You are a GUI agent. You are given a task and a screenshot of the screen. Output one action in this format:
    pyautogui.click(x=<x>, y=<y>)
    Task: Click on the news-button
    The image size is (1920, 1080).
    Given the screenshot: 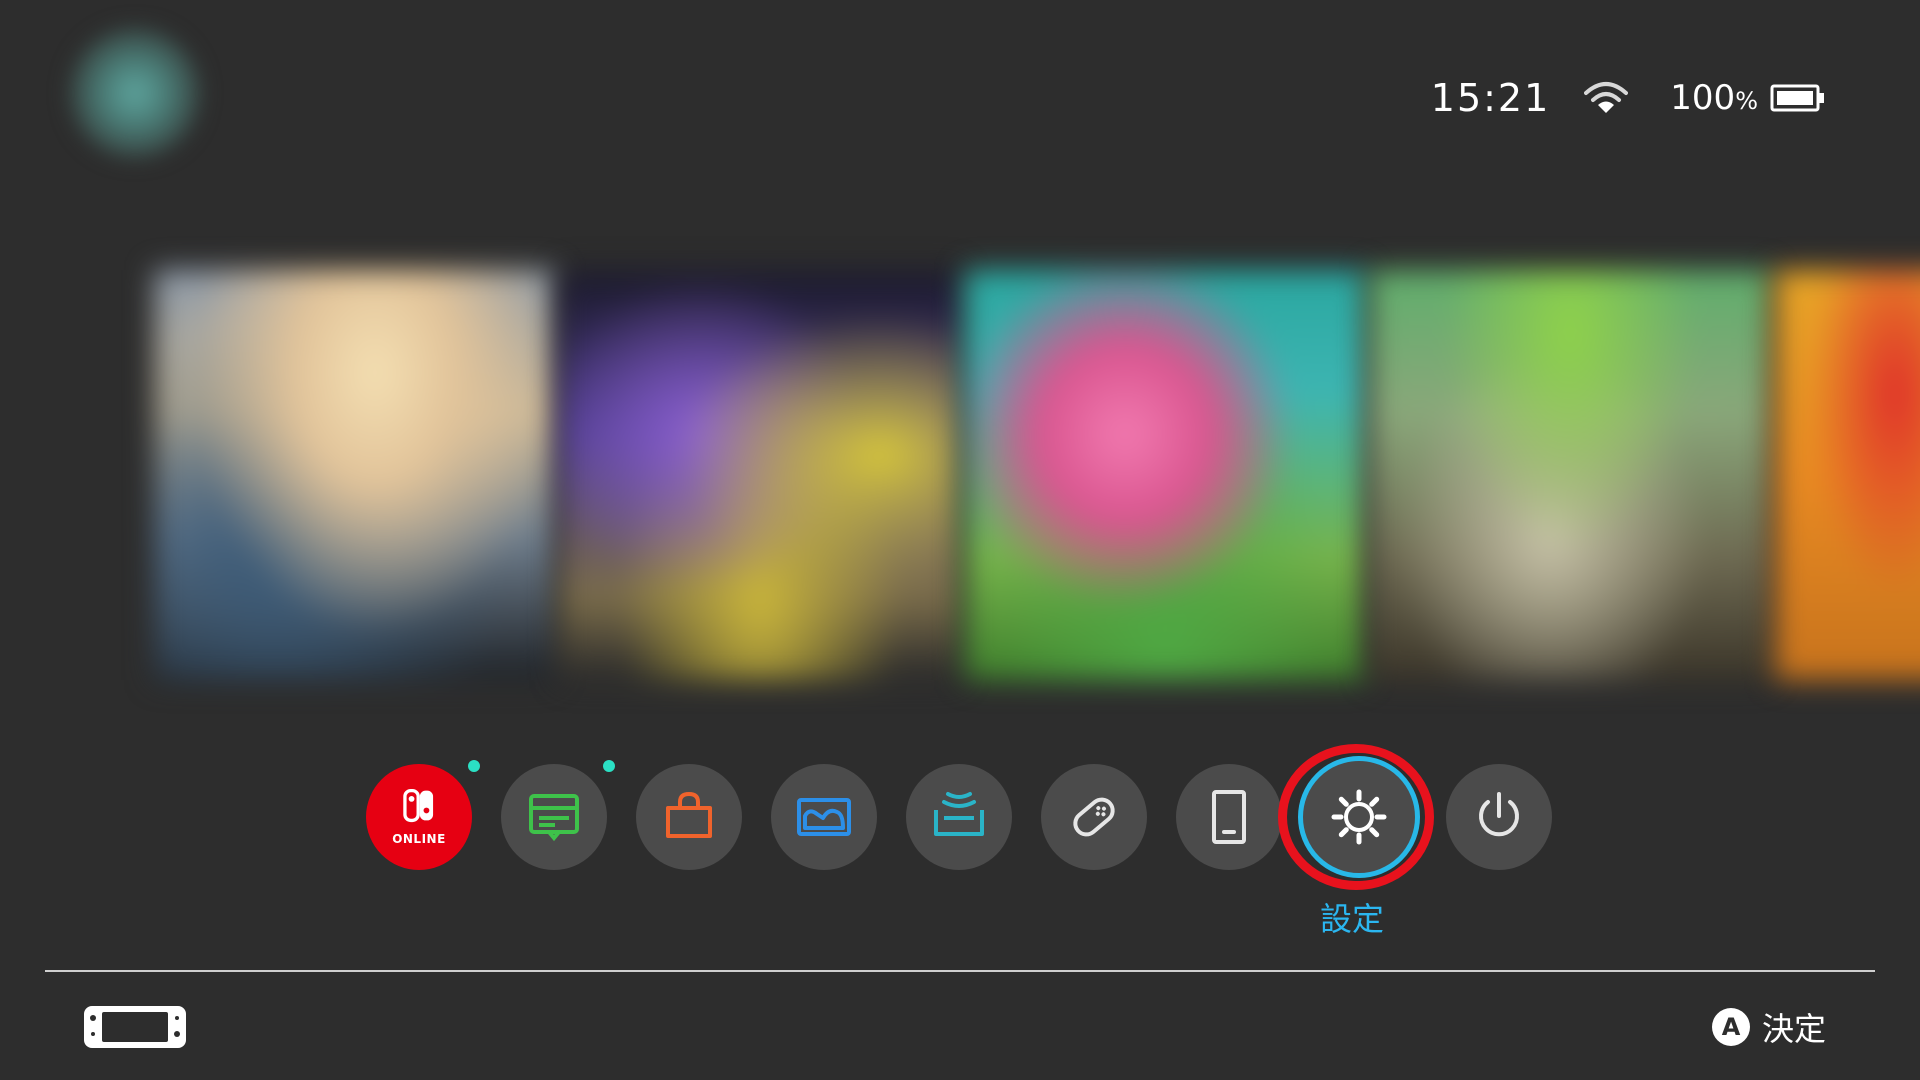 What is the action you would take?
    pyautogui.click(x=558, y=815)
    